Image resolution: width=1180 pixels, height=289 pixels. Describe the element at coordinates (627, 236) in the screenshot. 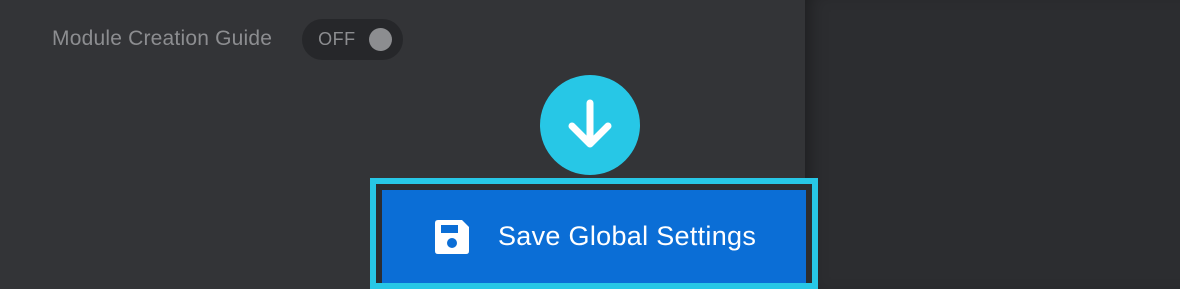

I see `save-button-label: Save Global Settings` at that location.